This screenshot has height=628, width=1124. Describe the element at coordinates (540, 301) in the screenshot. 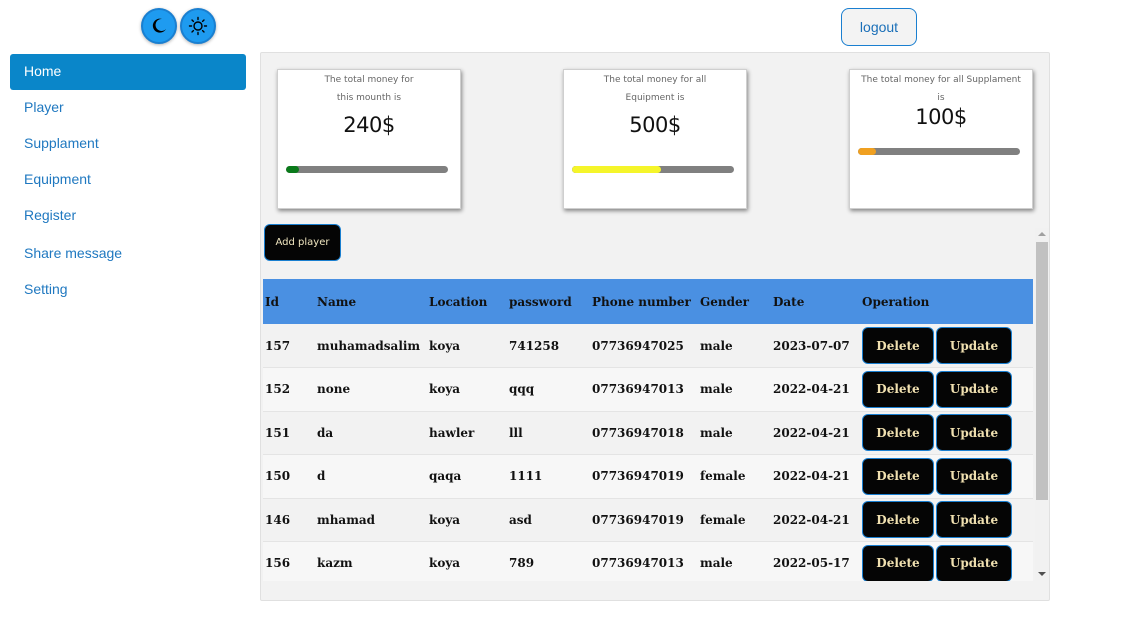

I see `column-header-password: password` at that location.